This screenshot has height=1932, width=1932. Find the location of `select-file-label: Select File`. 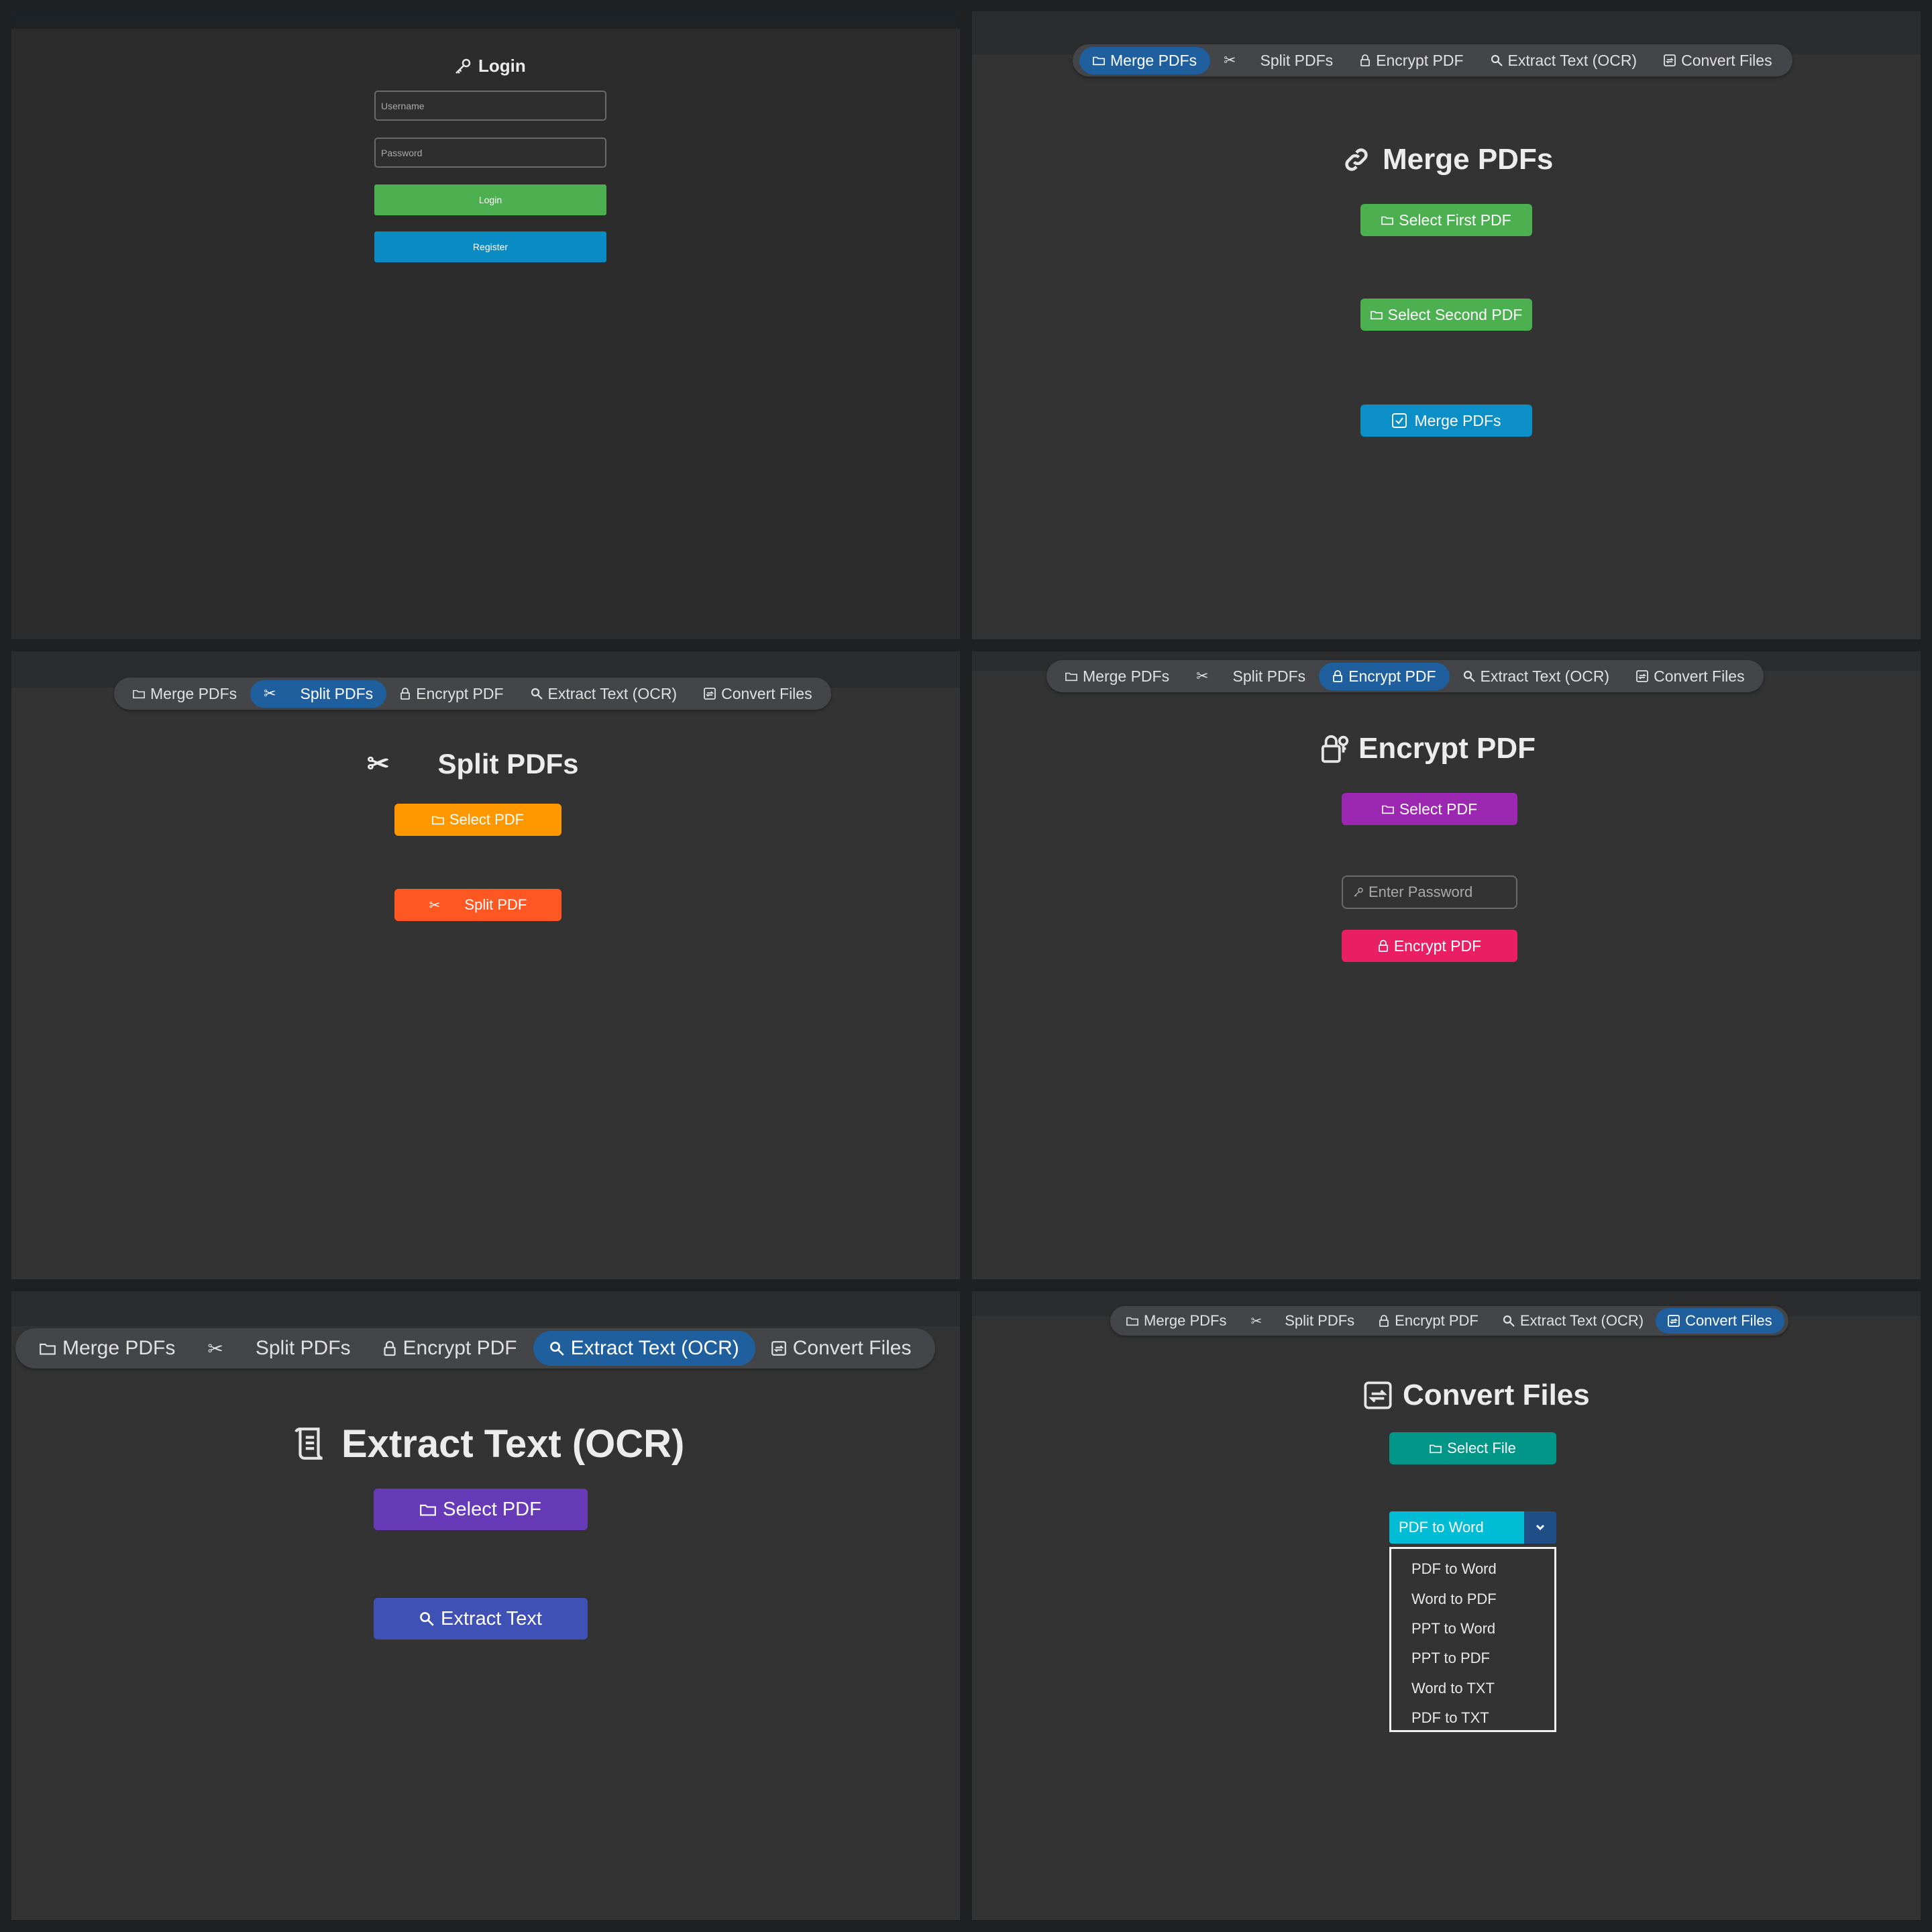

select-file-label: Select File is located at coordinates (1481, 1448).